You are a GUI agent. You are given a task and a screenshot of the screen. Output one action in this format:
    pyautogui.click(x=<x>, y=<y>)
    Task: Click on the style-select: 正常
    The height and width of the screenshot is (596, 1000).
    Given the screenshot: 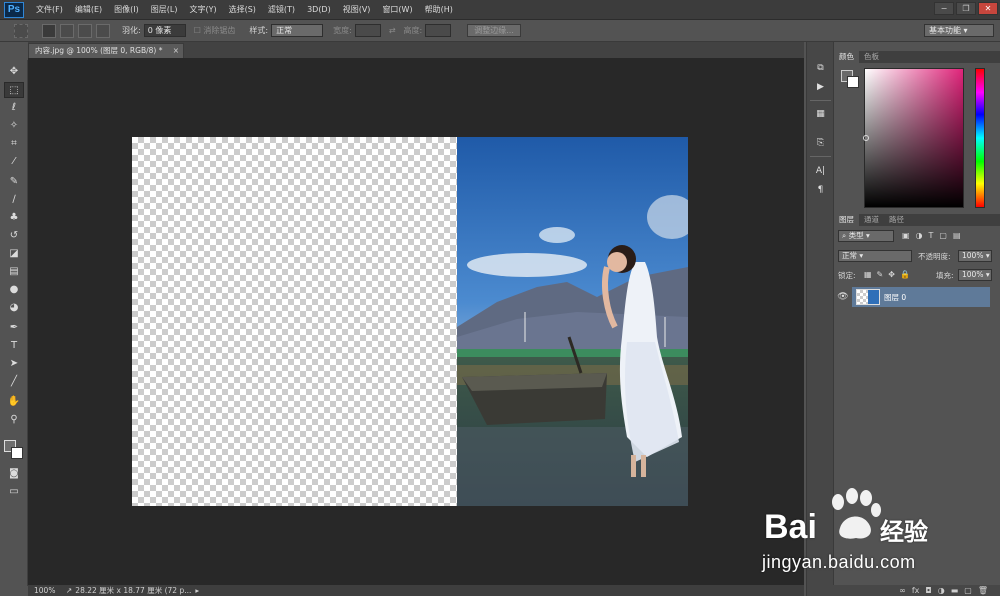 What is the action you would take?
    pyautogui.click(x=297, y=30)
    